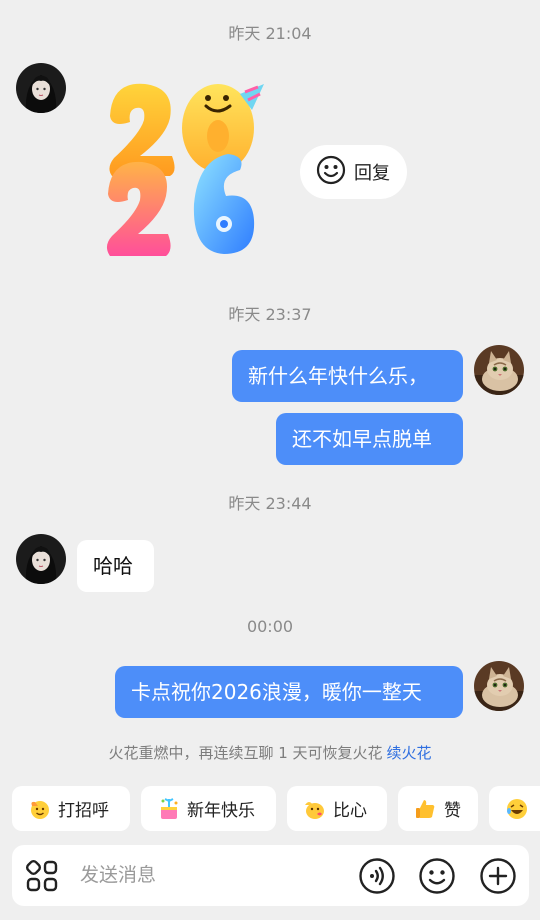  What do you see at coordinates (437, 876) in the screenshot?
I see `emoji-icon` at bounding box center [437, 876].